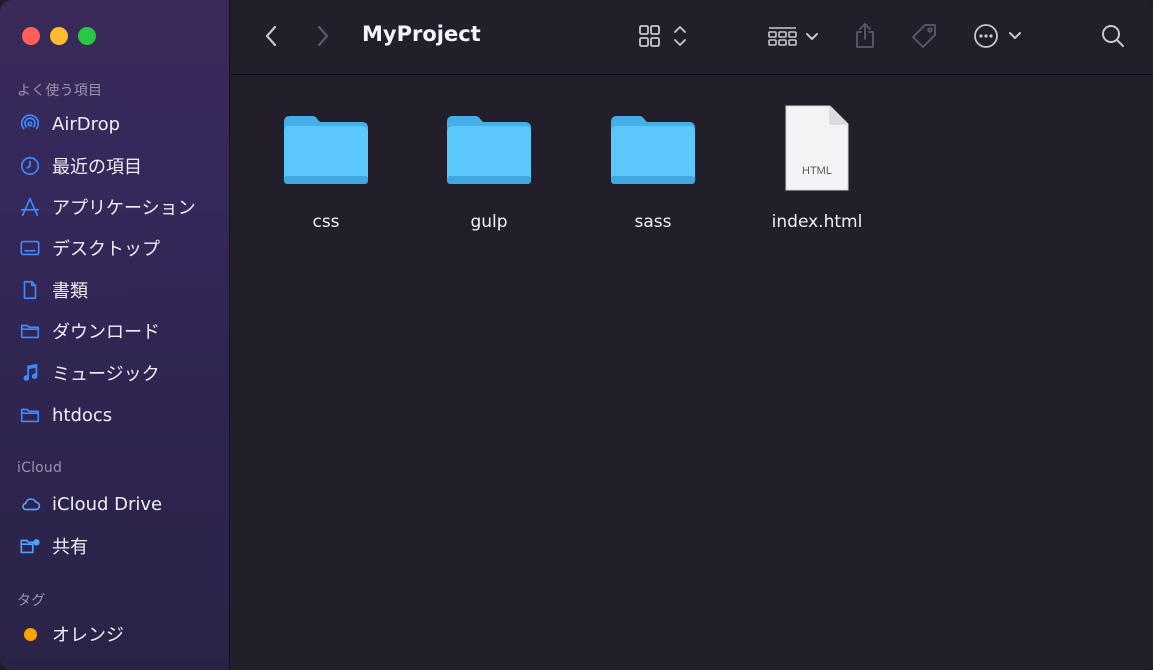  I want to click on file-name: sass, so click(653, 222).